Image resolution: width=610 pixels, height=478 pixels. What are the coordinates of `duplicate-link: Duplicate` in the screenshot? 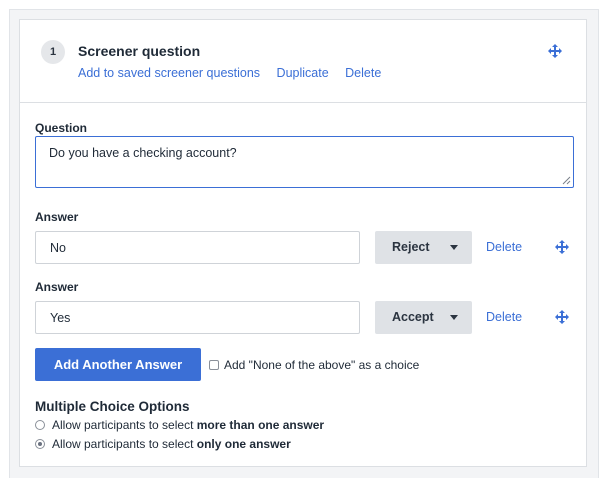 It's located at (303, 73).